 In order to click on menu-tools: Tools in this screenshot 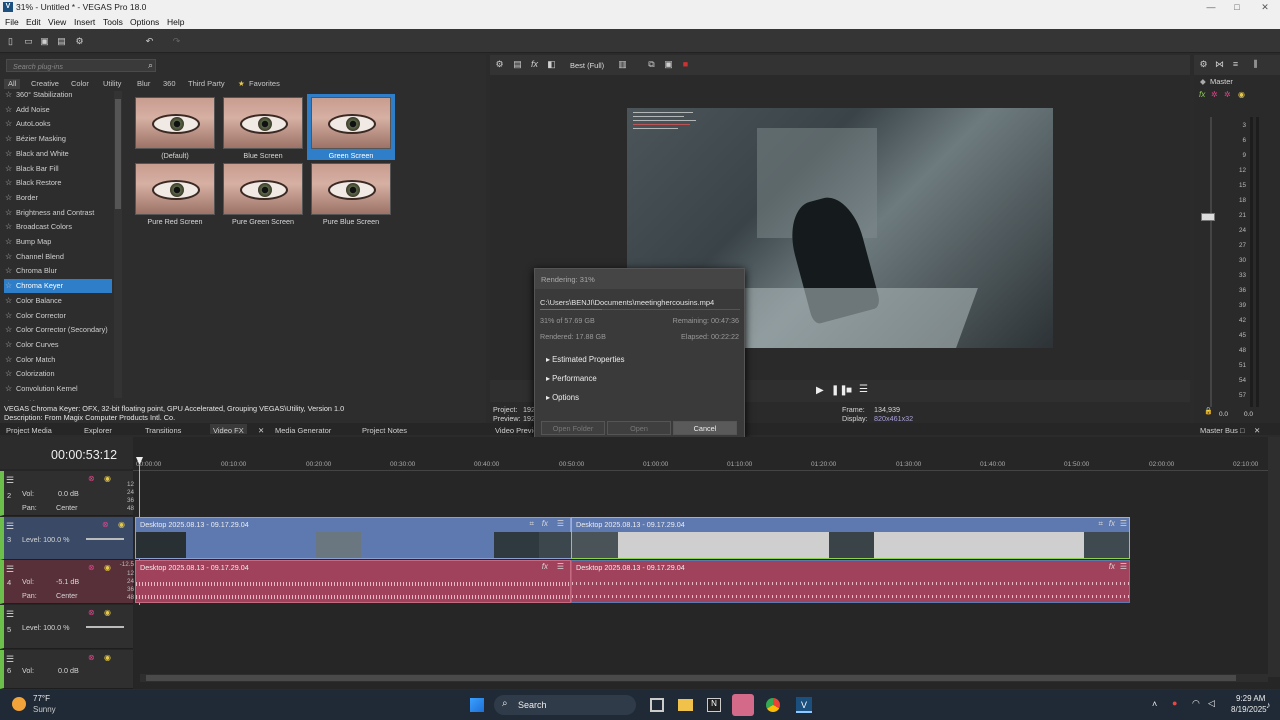, I will do `click(113, 22)`.